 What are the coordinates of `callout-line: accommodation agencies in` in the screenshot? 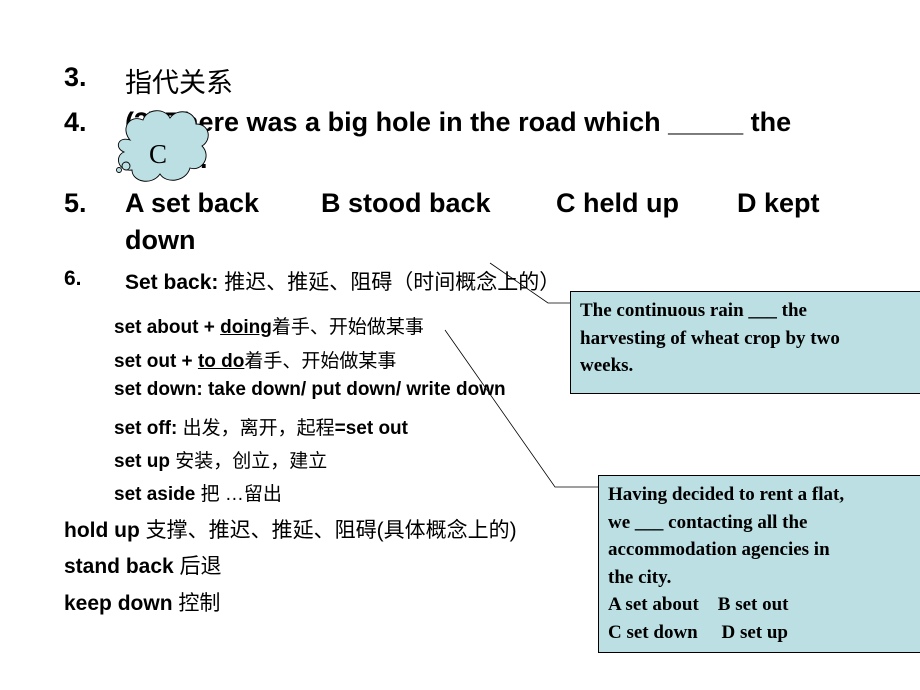 It's located at (719, 549).